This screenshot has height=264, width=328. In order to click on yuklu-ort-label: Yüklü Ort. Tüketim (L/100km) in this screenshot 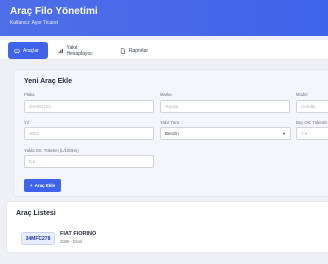, I will do `click(51, 150)`.